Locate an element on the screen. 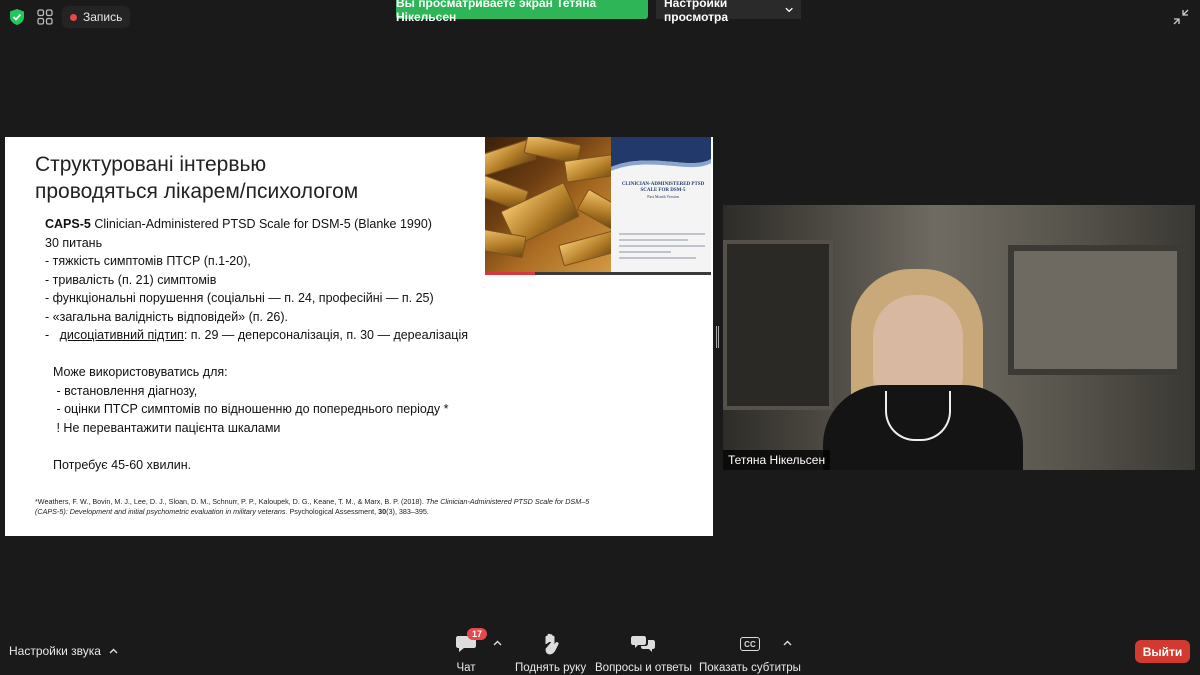 The width and height of the screenshot is (1200, 675). top-left-controls: Запись is located at coordinates (68, 17).